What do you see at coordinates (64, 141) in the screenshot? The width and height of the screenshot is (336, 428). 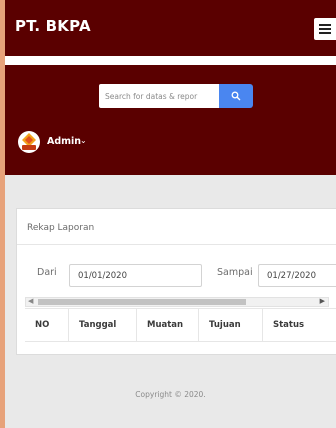 I see `user-name: Admin` at bounding box center [64, 141].